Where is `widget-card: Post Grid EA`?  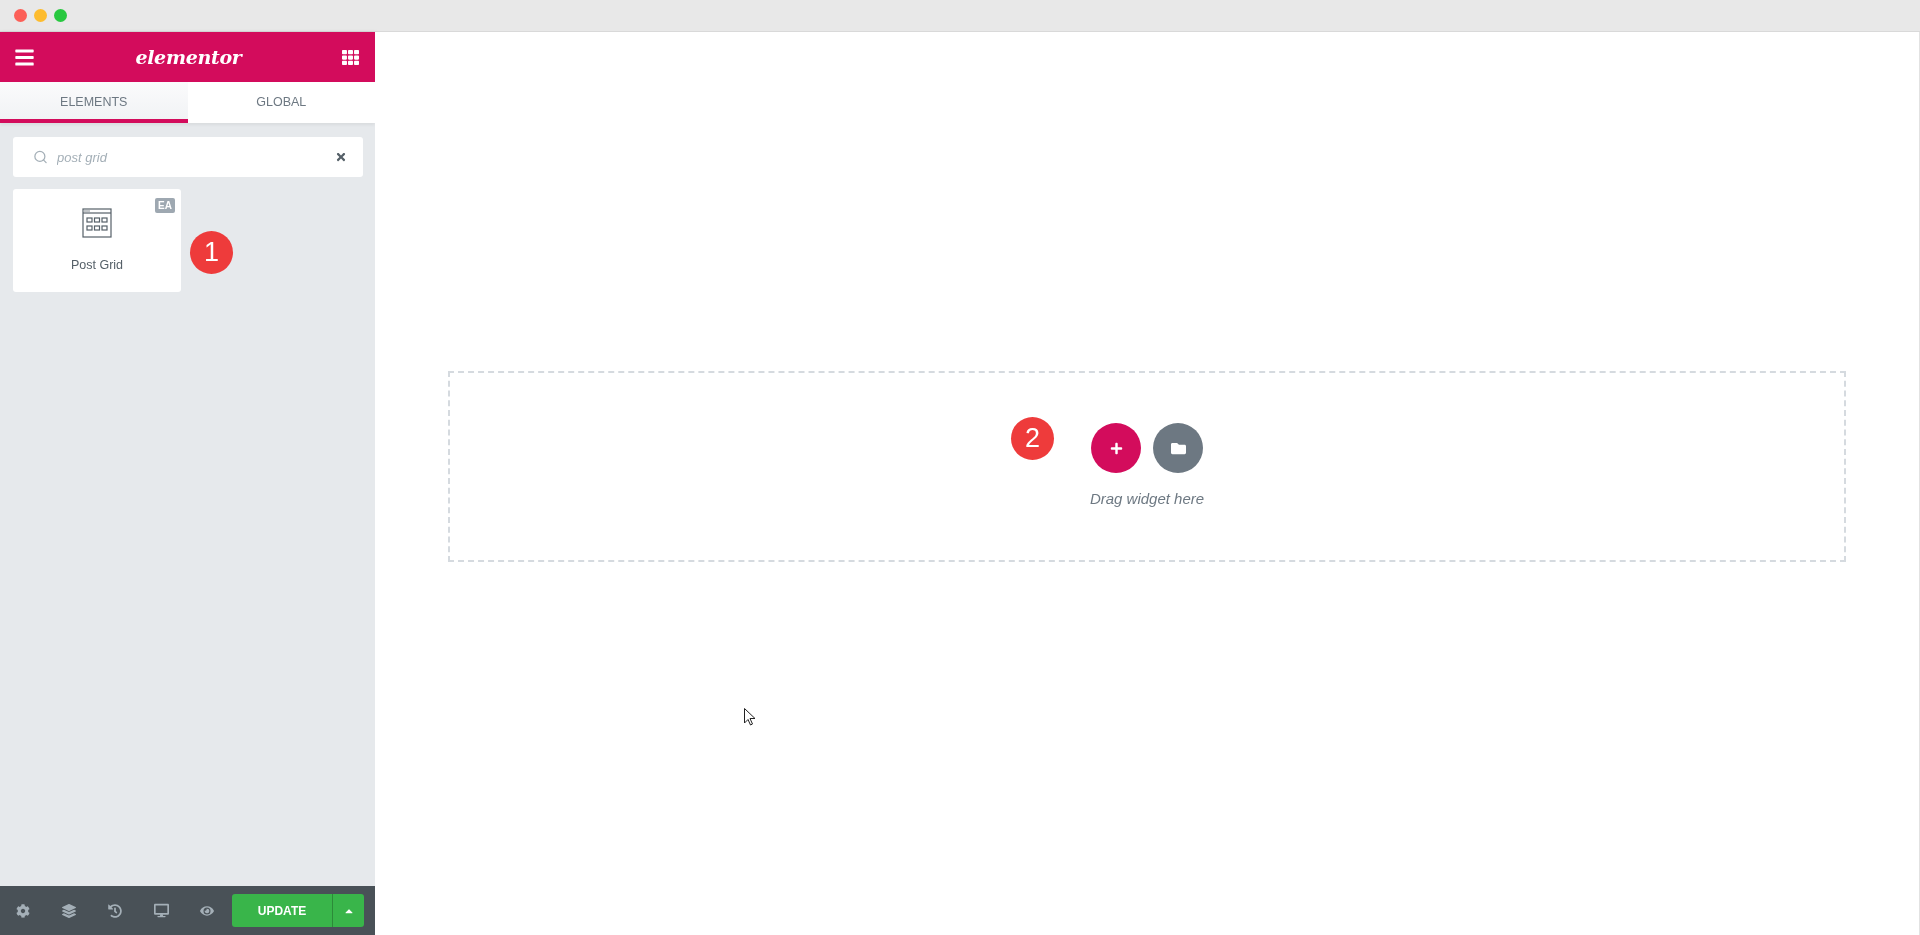 widget-card: Post Grid EA is located at coordinates (97, 240).